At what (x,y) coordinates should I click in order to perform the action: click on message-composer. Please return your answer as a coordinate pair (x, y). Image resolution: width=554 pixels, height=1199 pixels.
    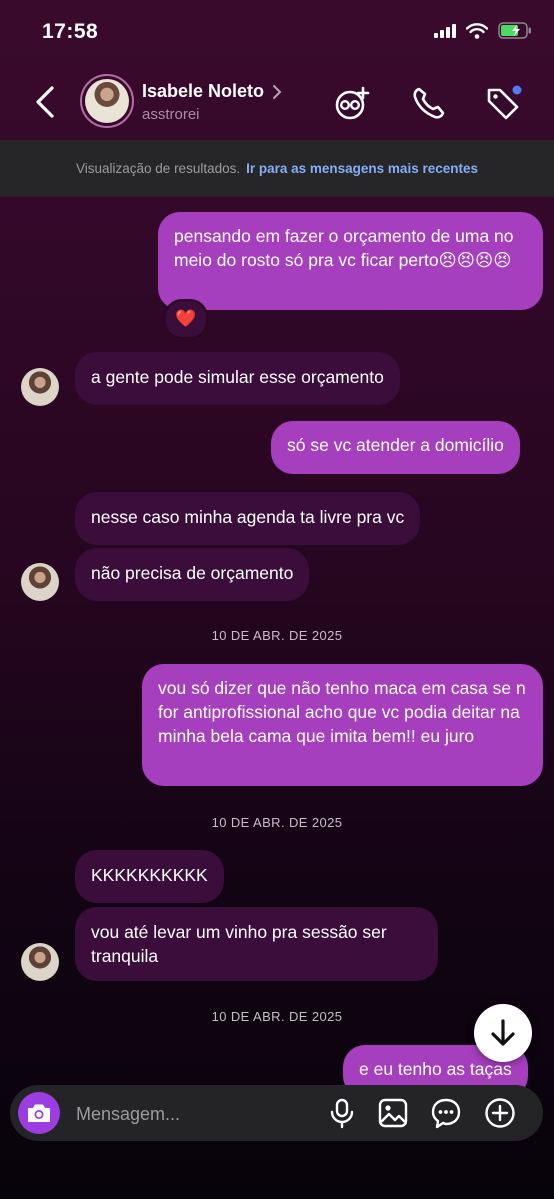
    Looking at the image, I should click on (276, 1114).